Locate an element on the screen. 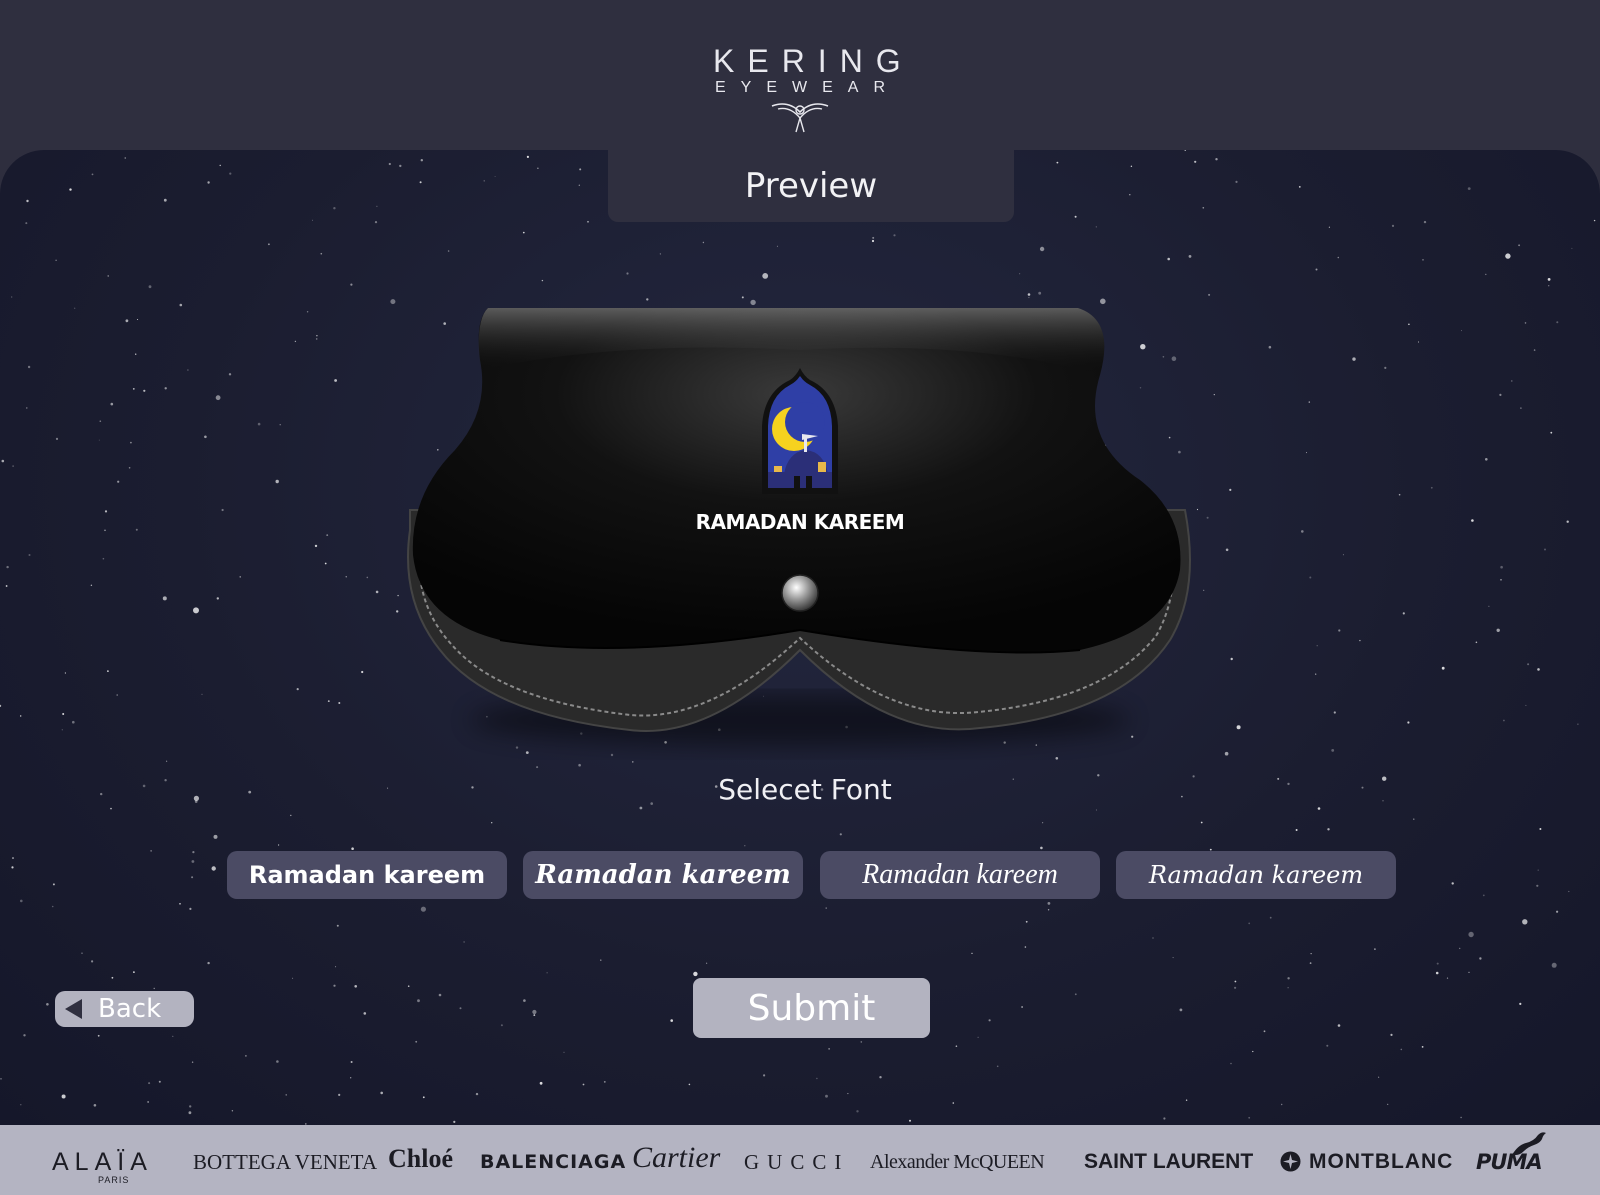 This screenshot has height=1195, width=1600. montblanc-star-icon is located at coordinates (1290, 1161).